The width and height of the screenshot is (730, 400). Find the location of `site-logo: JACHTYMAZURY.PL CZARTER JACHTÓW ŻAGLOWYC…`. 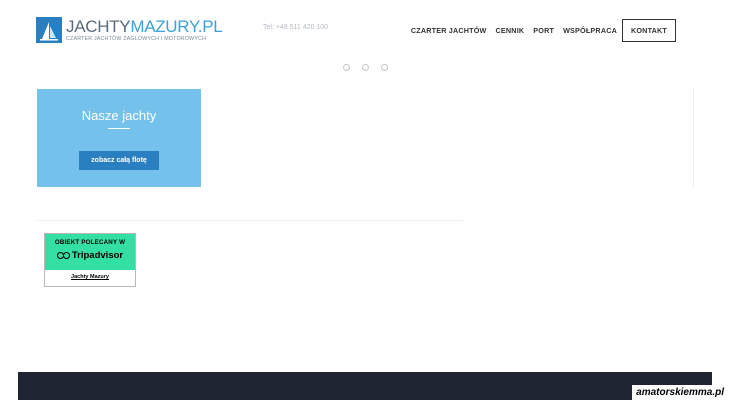

site-logo: JACHTYMAZURY.PL CZARTER JACHTÓW ŻAGLOWYC… is located at coordinates (129, 30).